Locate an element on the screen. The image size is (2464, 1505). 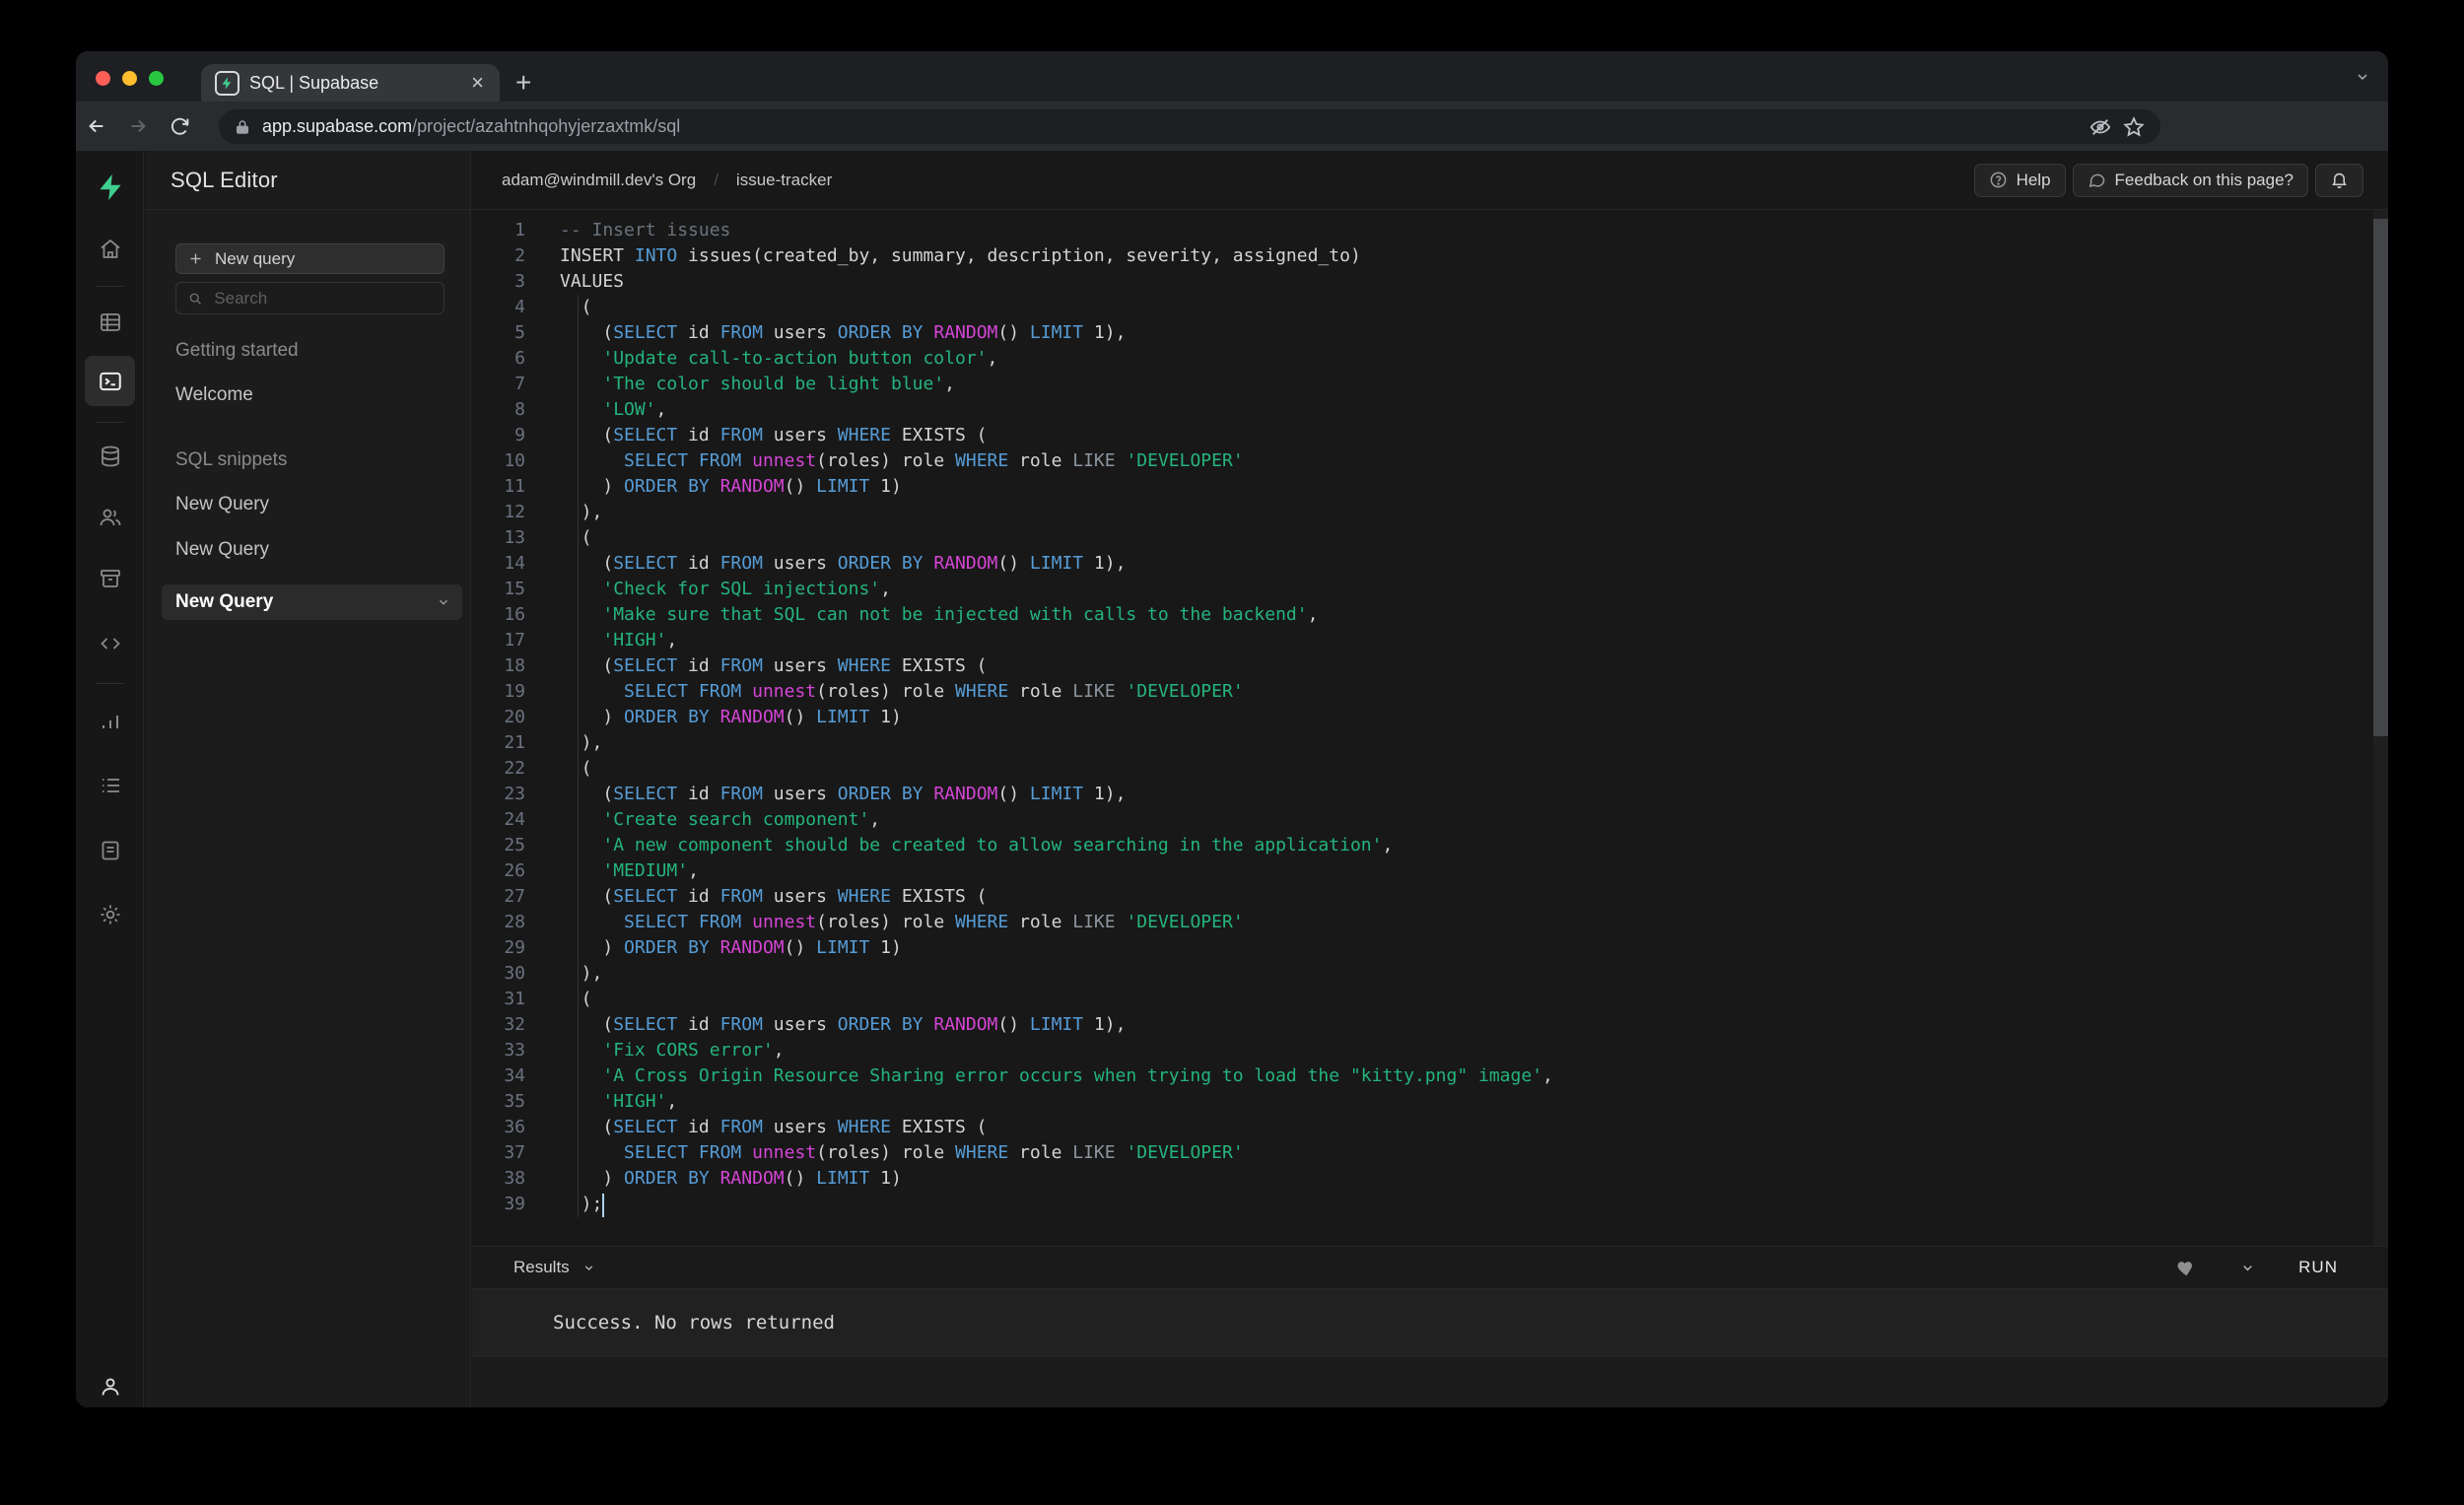
code-line: 24 'Create search component', is located at coordinates (1430, 820).